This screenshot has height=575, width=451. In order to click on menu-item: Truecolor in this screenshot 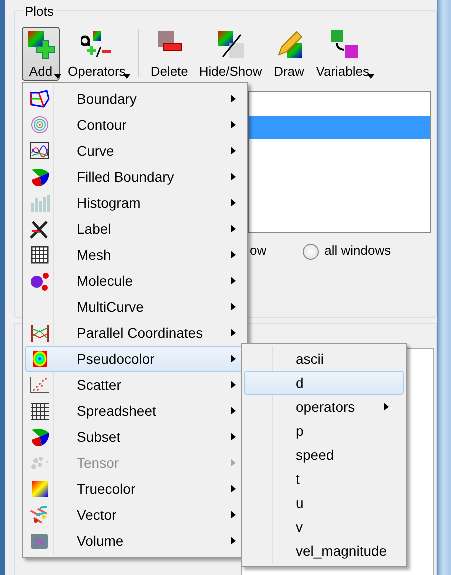, I will do `click(135, 489)`.